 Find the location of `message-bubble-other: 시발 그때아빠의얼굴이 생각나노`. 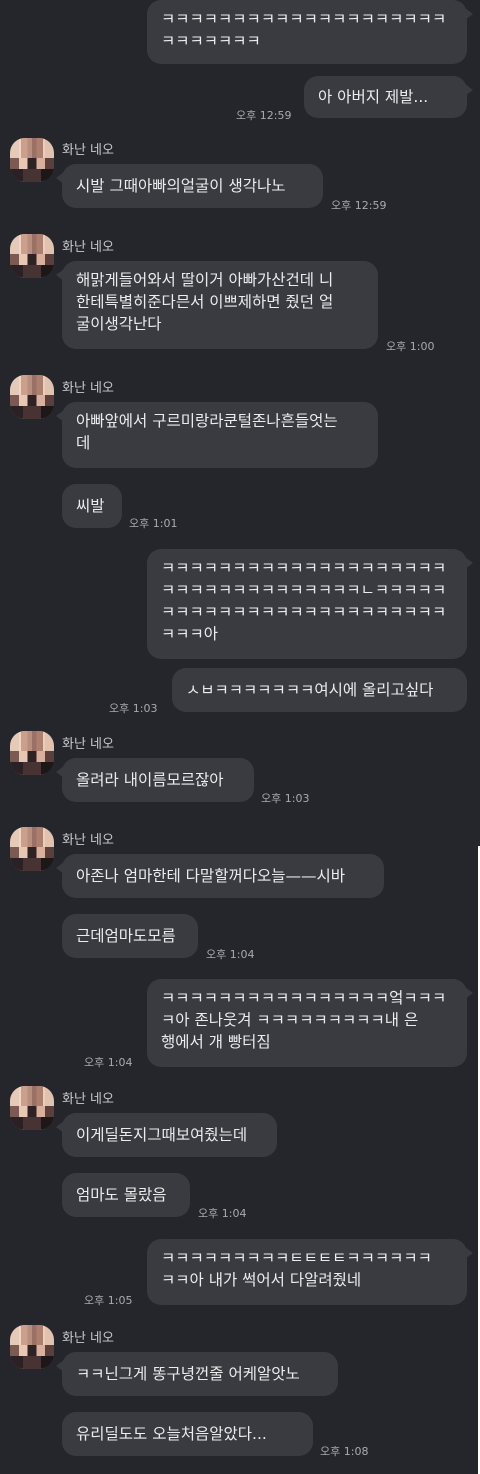

message-bubble-other: 시발 그때아빠의얼굴이 생각나노 is located at coordinates (189, 186).